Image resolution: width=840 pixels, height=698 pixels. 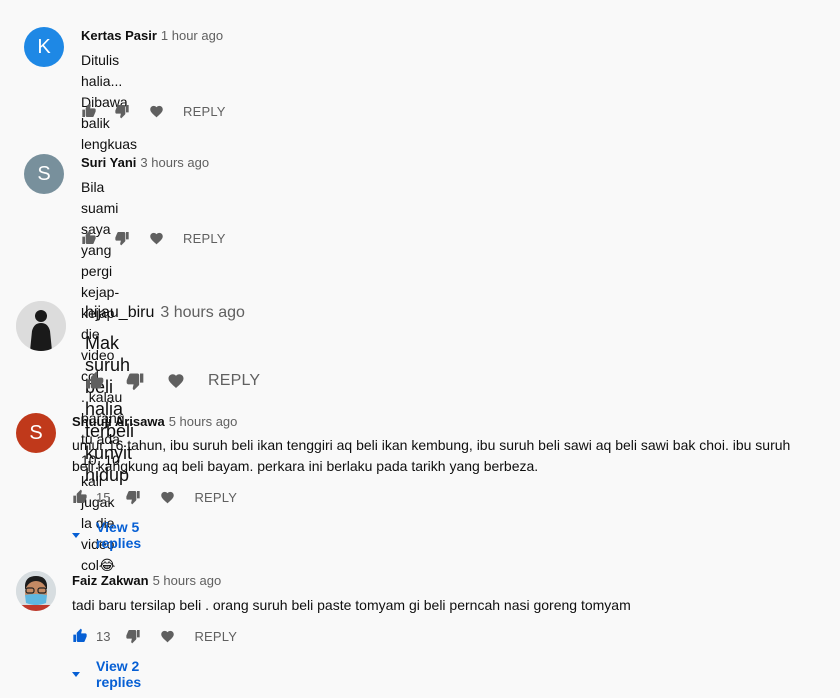 What do you see at coordinates (103, 497) in the screenshot?
I see `like-count: 15` at bounding box center [103, 497].